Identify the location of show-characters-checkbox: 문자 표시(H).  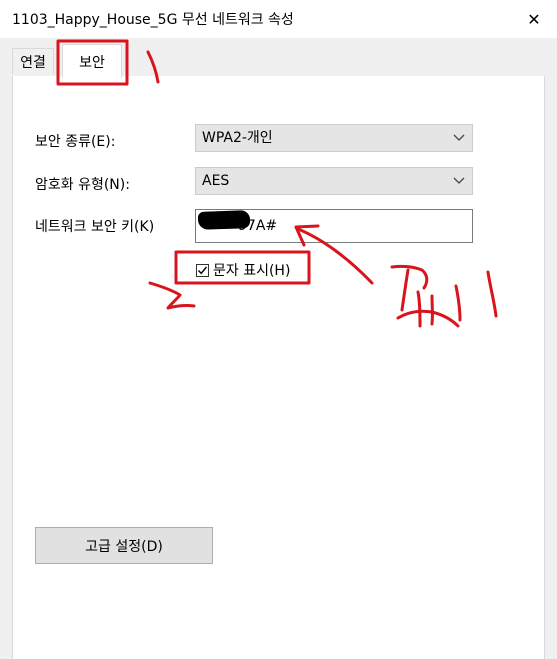
(243, 270).